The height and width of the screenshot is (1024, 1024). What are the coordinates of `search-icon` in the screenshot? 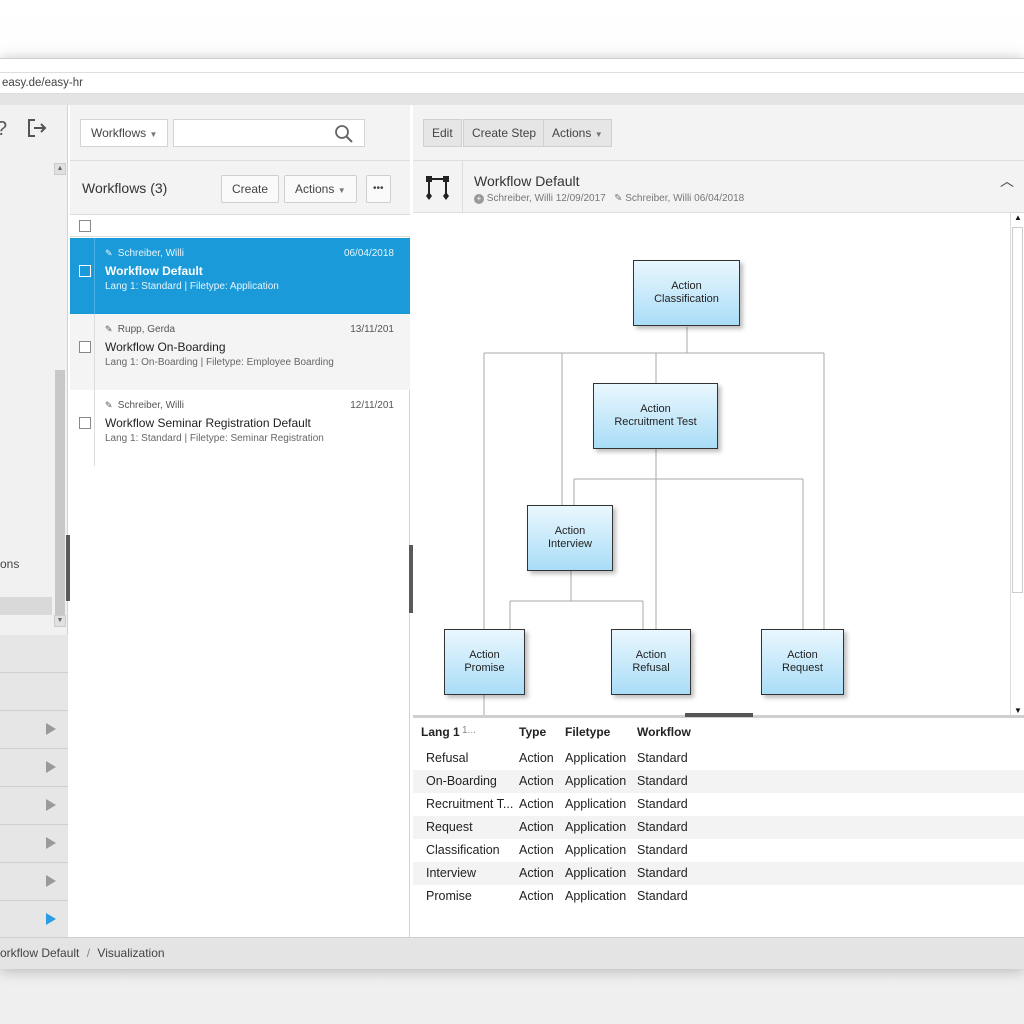 It's located at (344, 134).